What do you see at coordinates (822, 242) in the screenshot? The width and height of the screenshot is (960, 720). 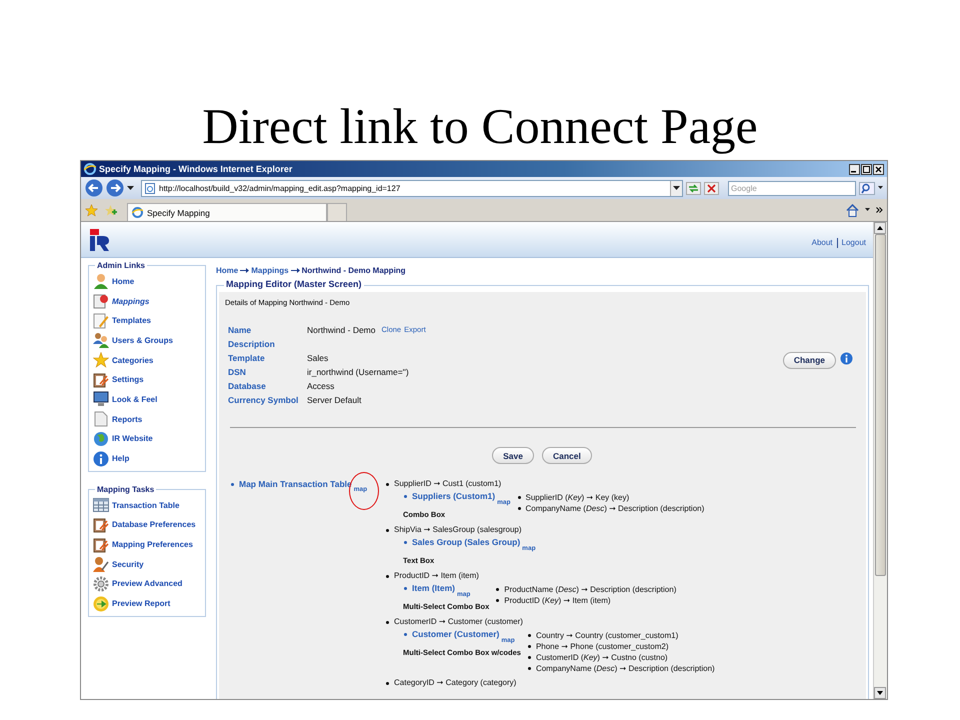 I see `header-link: About` at bounding box center [822, 242].